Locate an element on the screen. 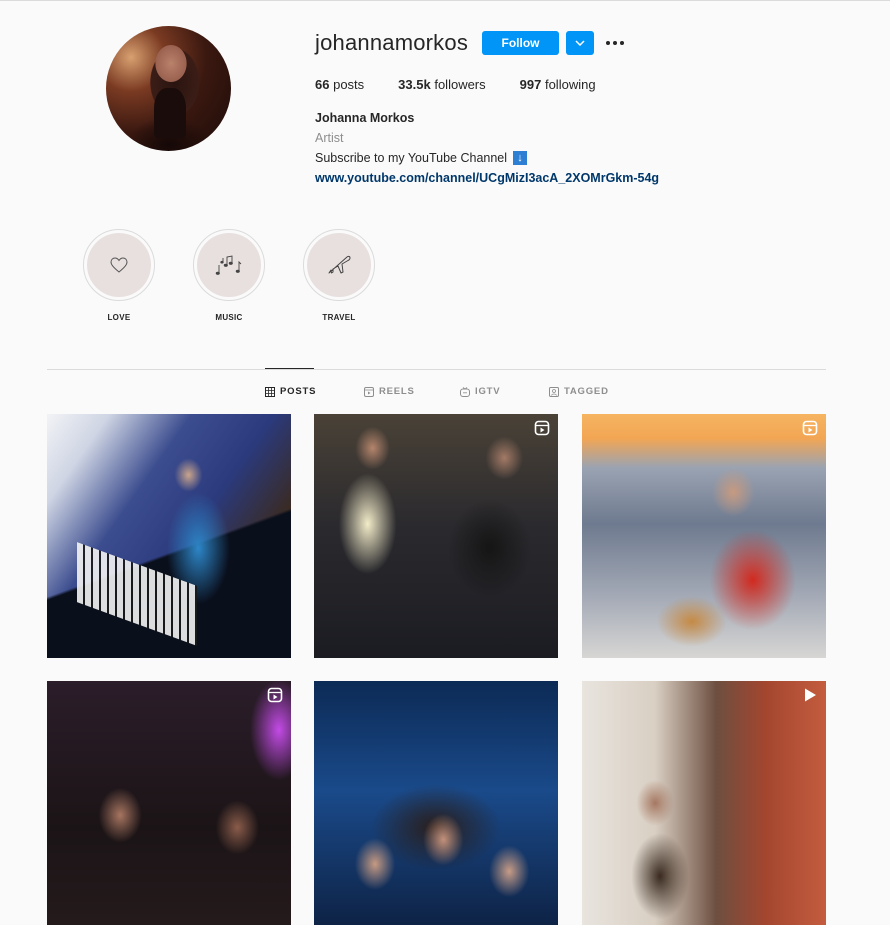 The width and height of the screenshot is (890, 925). posts-label: posts is located at coordinates (349, 84).